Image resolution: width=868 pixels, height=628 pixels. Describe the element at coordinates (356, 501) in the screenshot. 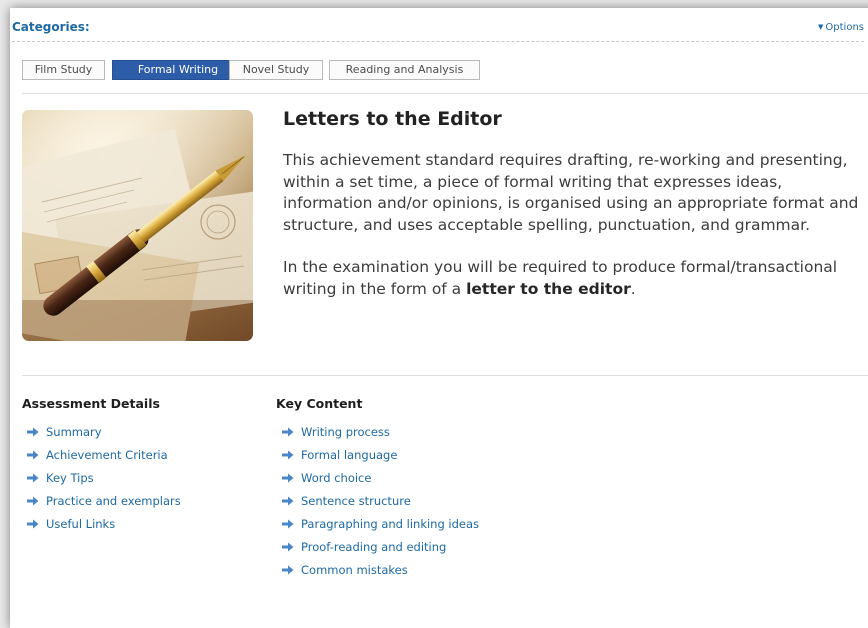

I see `link-label: Sentence structure` at that location.